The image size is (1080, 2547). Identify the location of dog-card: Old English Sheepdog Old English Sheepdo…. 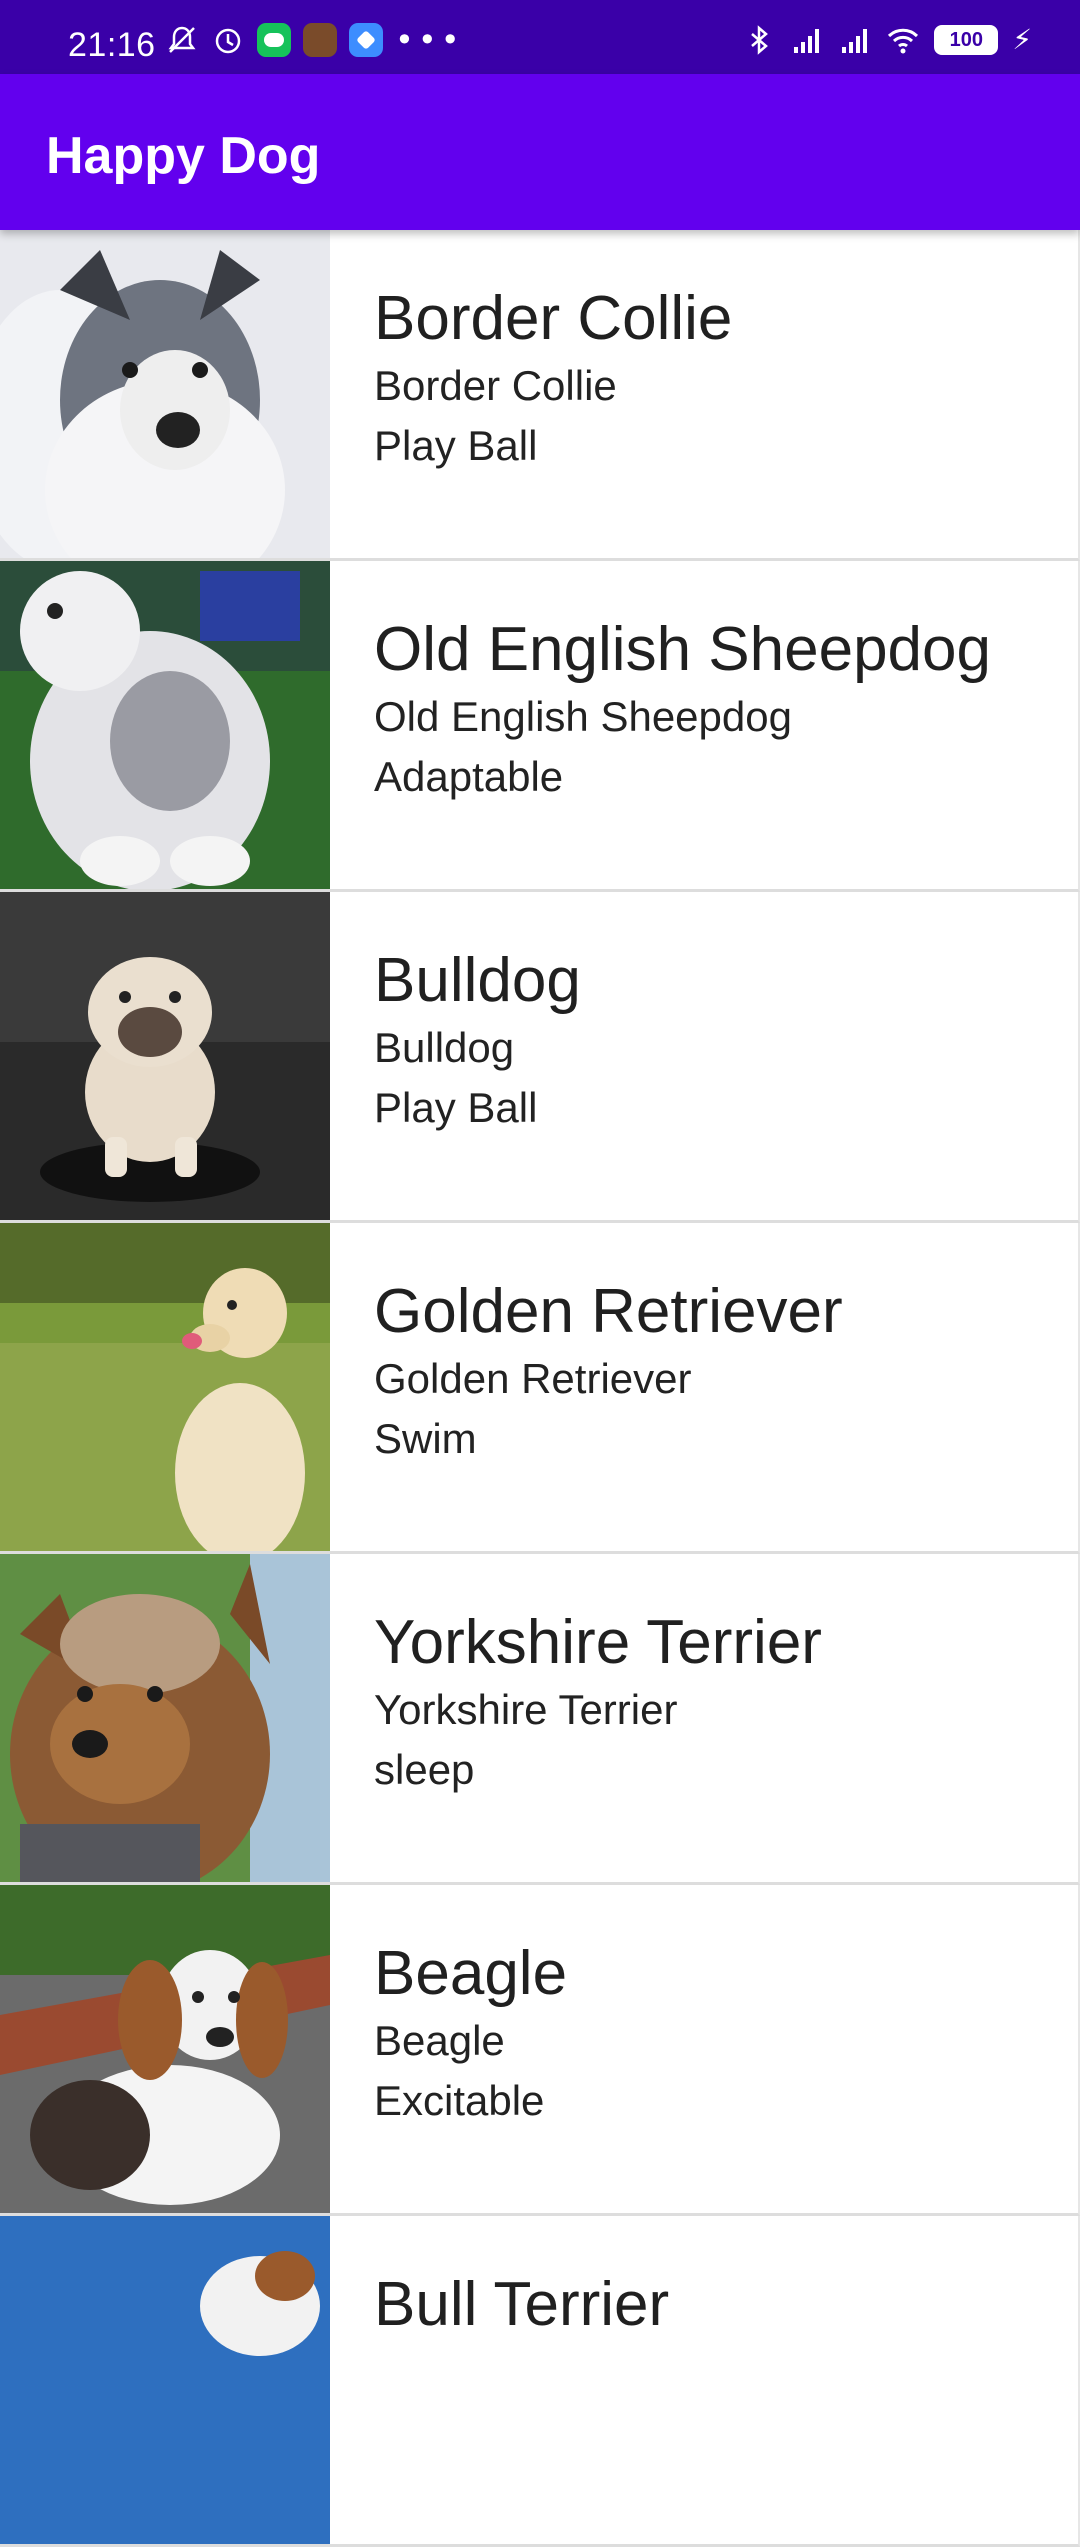
(540, 726).